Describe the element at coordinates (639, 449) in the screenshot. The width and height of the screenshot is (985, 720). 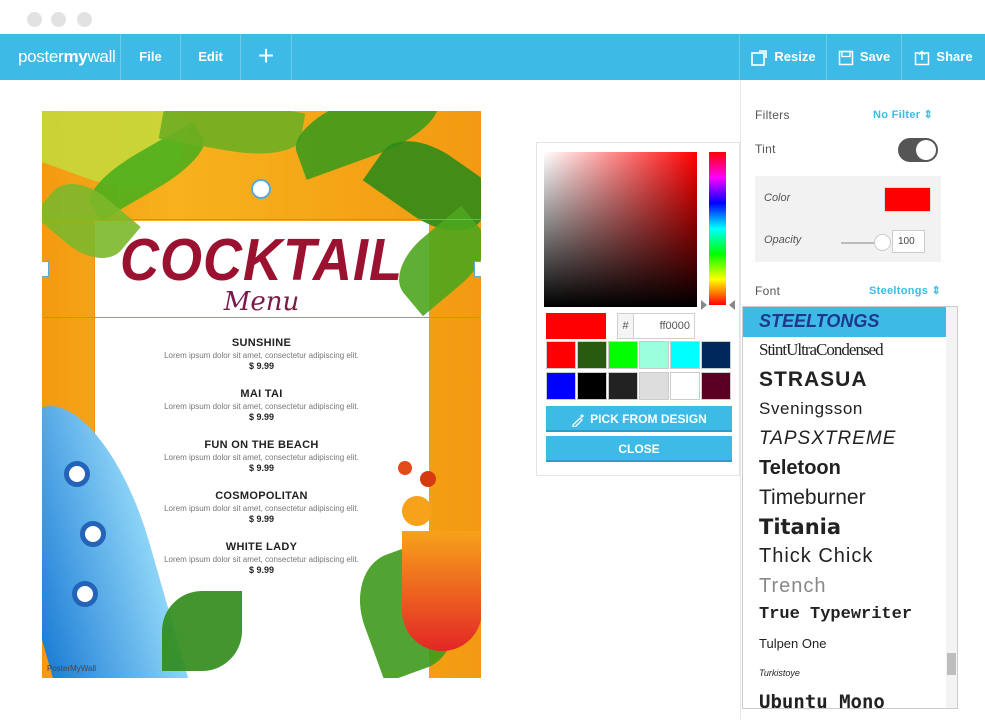
I see `close-button: CLOSE` at that location.